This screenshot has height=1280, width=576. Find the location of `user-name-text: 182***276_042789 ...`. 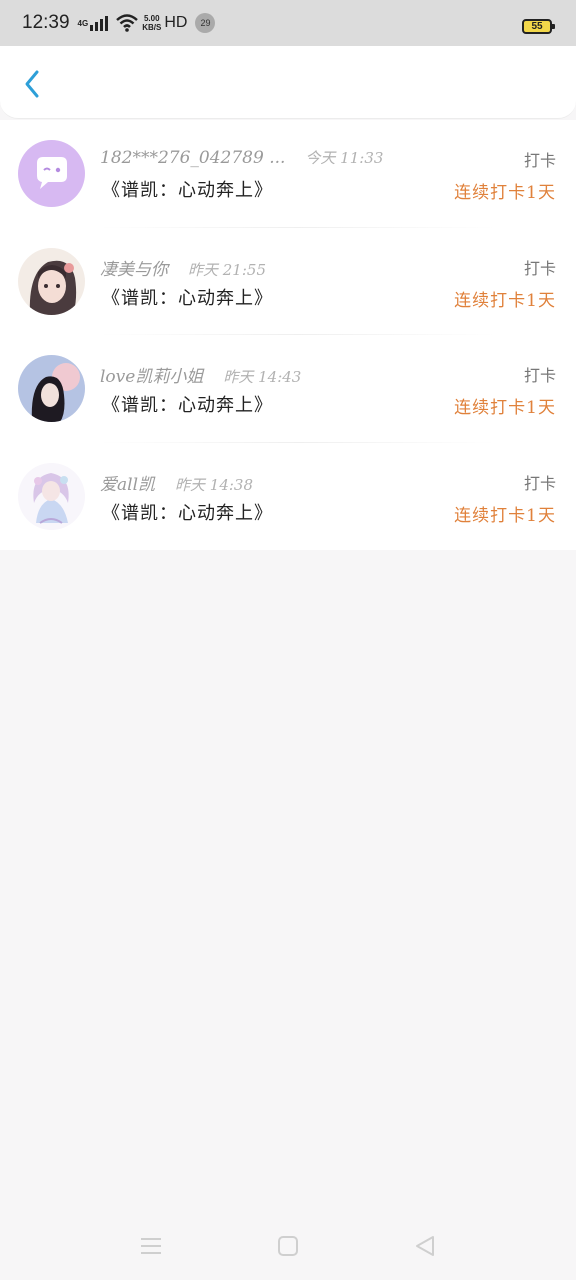

user-name-text: 182***276_042789 ... is located at coordinates (193, 158).